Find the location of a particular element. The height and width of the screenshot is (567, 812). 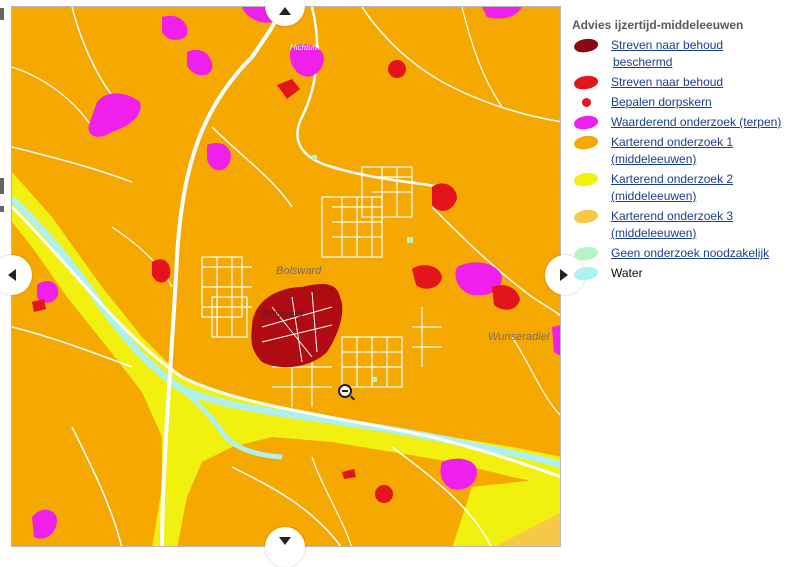

place-label-wunseradiel: Wunseradiel is located at coordinates (519, 337).